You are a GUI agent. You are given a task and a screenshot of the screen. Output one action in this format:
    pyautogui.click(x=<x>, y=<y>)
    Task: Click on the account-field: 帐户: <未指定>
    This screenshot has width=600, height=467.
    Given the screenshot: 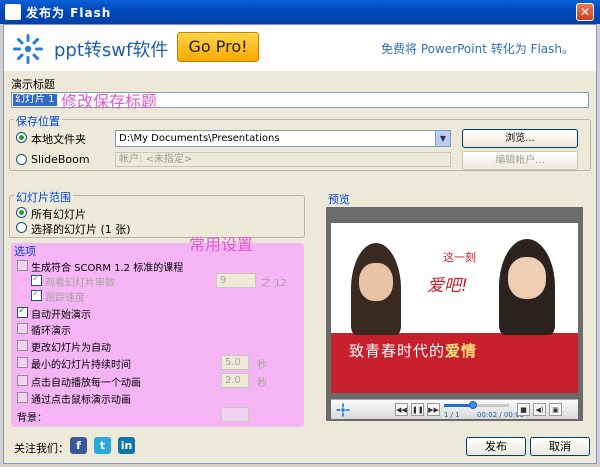 What is the action you would take?
    pyautogui.click(x=283, y=159)
    